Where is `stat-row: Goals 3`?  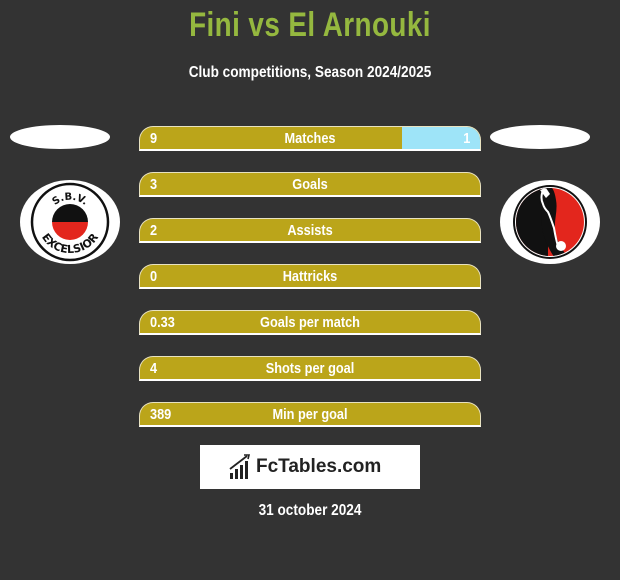 stat-row: Goals 3 is located at coordinates (310, 184).